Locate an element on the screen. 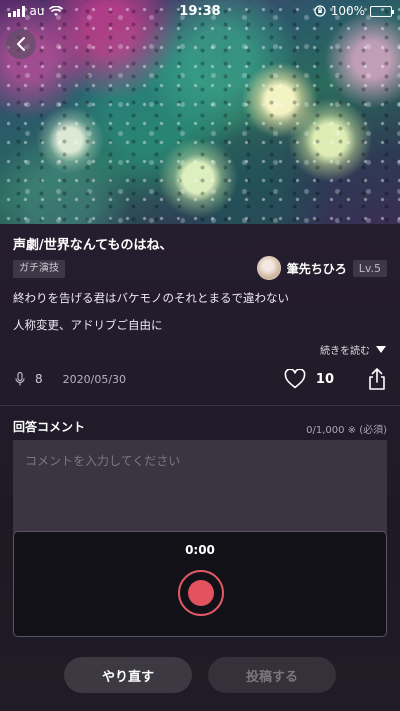 The height and width of the screenshot is (711, 400). redo-button: やり直す is located at coordinates (128, 675).